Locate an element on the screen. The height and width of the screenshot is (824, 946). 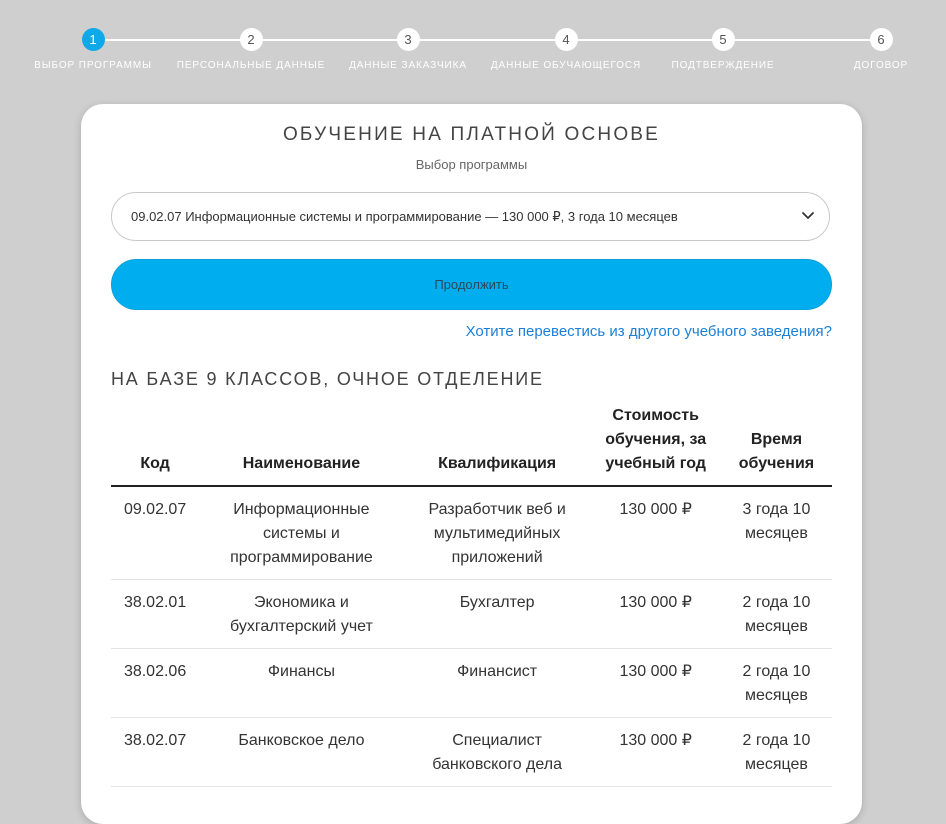
step-1-label: ВЫБОР ПРОГРАММЫ is located at coordinates (93, 65).